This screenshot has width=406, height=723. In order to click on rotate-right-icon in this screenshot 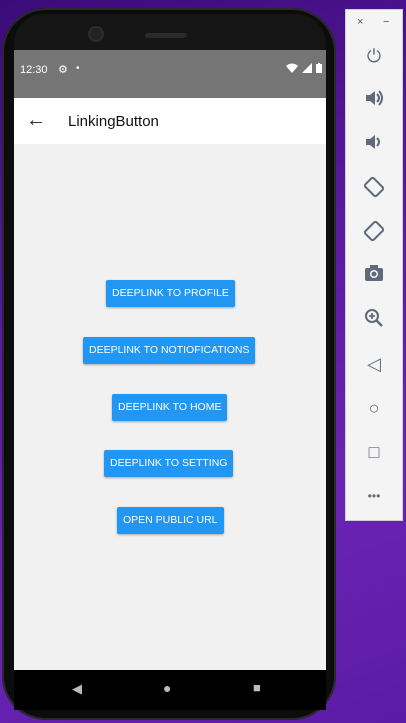, I will do `click(374, 232)`.